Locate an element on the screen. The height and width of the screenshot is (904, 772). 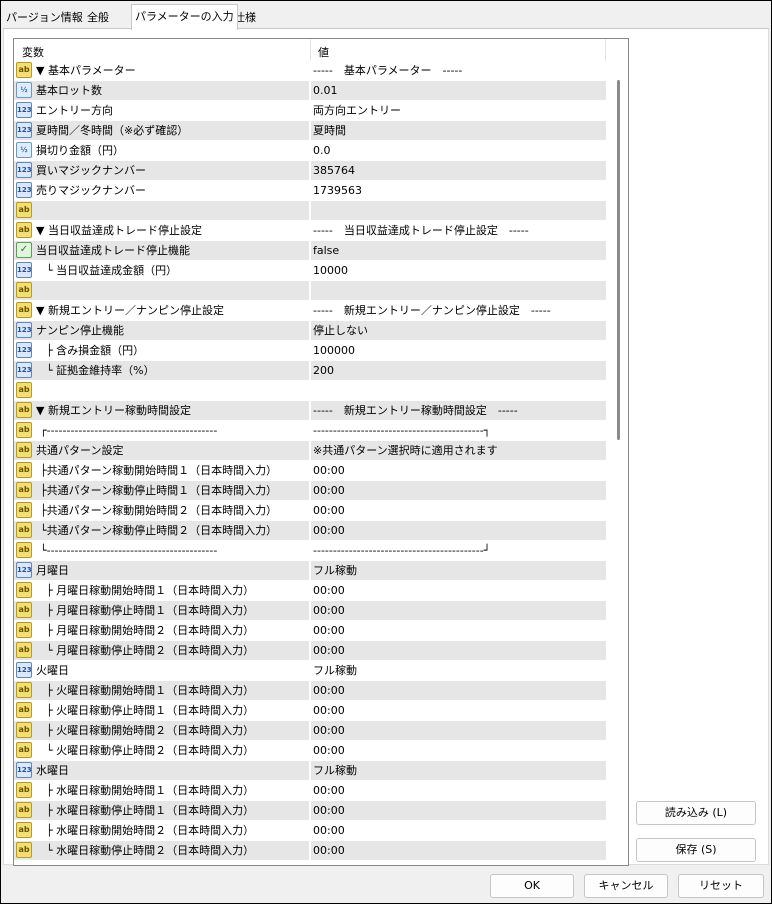
parameter-value-cell: ----- 新規エントリー／ナンピン停止設定 ----- is located at coordinates (458, 310).